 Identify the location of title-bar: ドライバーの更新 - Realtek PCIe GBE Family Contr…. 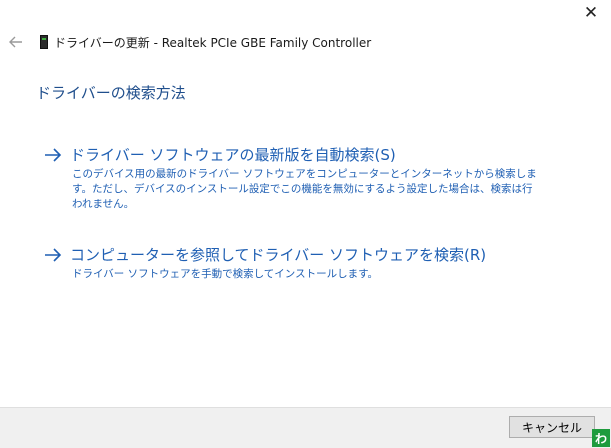
(305, 42).